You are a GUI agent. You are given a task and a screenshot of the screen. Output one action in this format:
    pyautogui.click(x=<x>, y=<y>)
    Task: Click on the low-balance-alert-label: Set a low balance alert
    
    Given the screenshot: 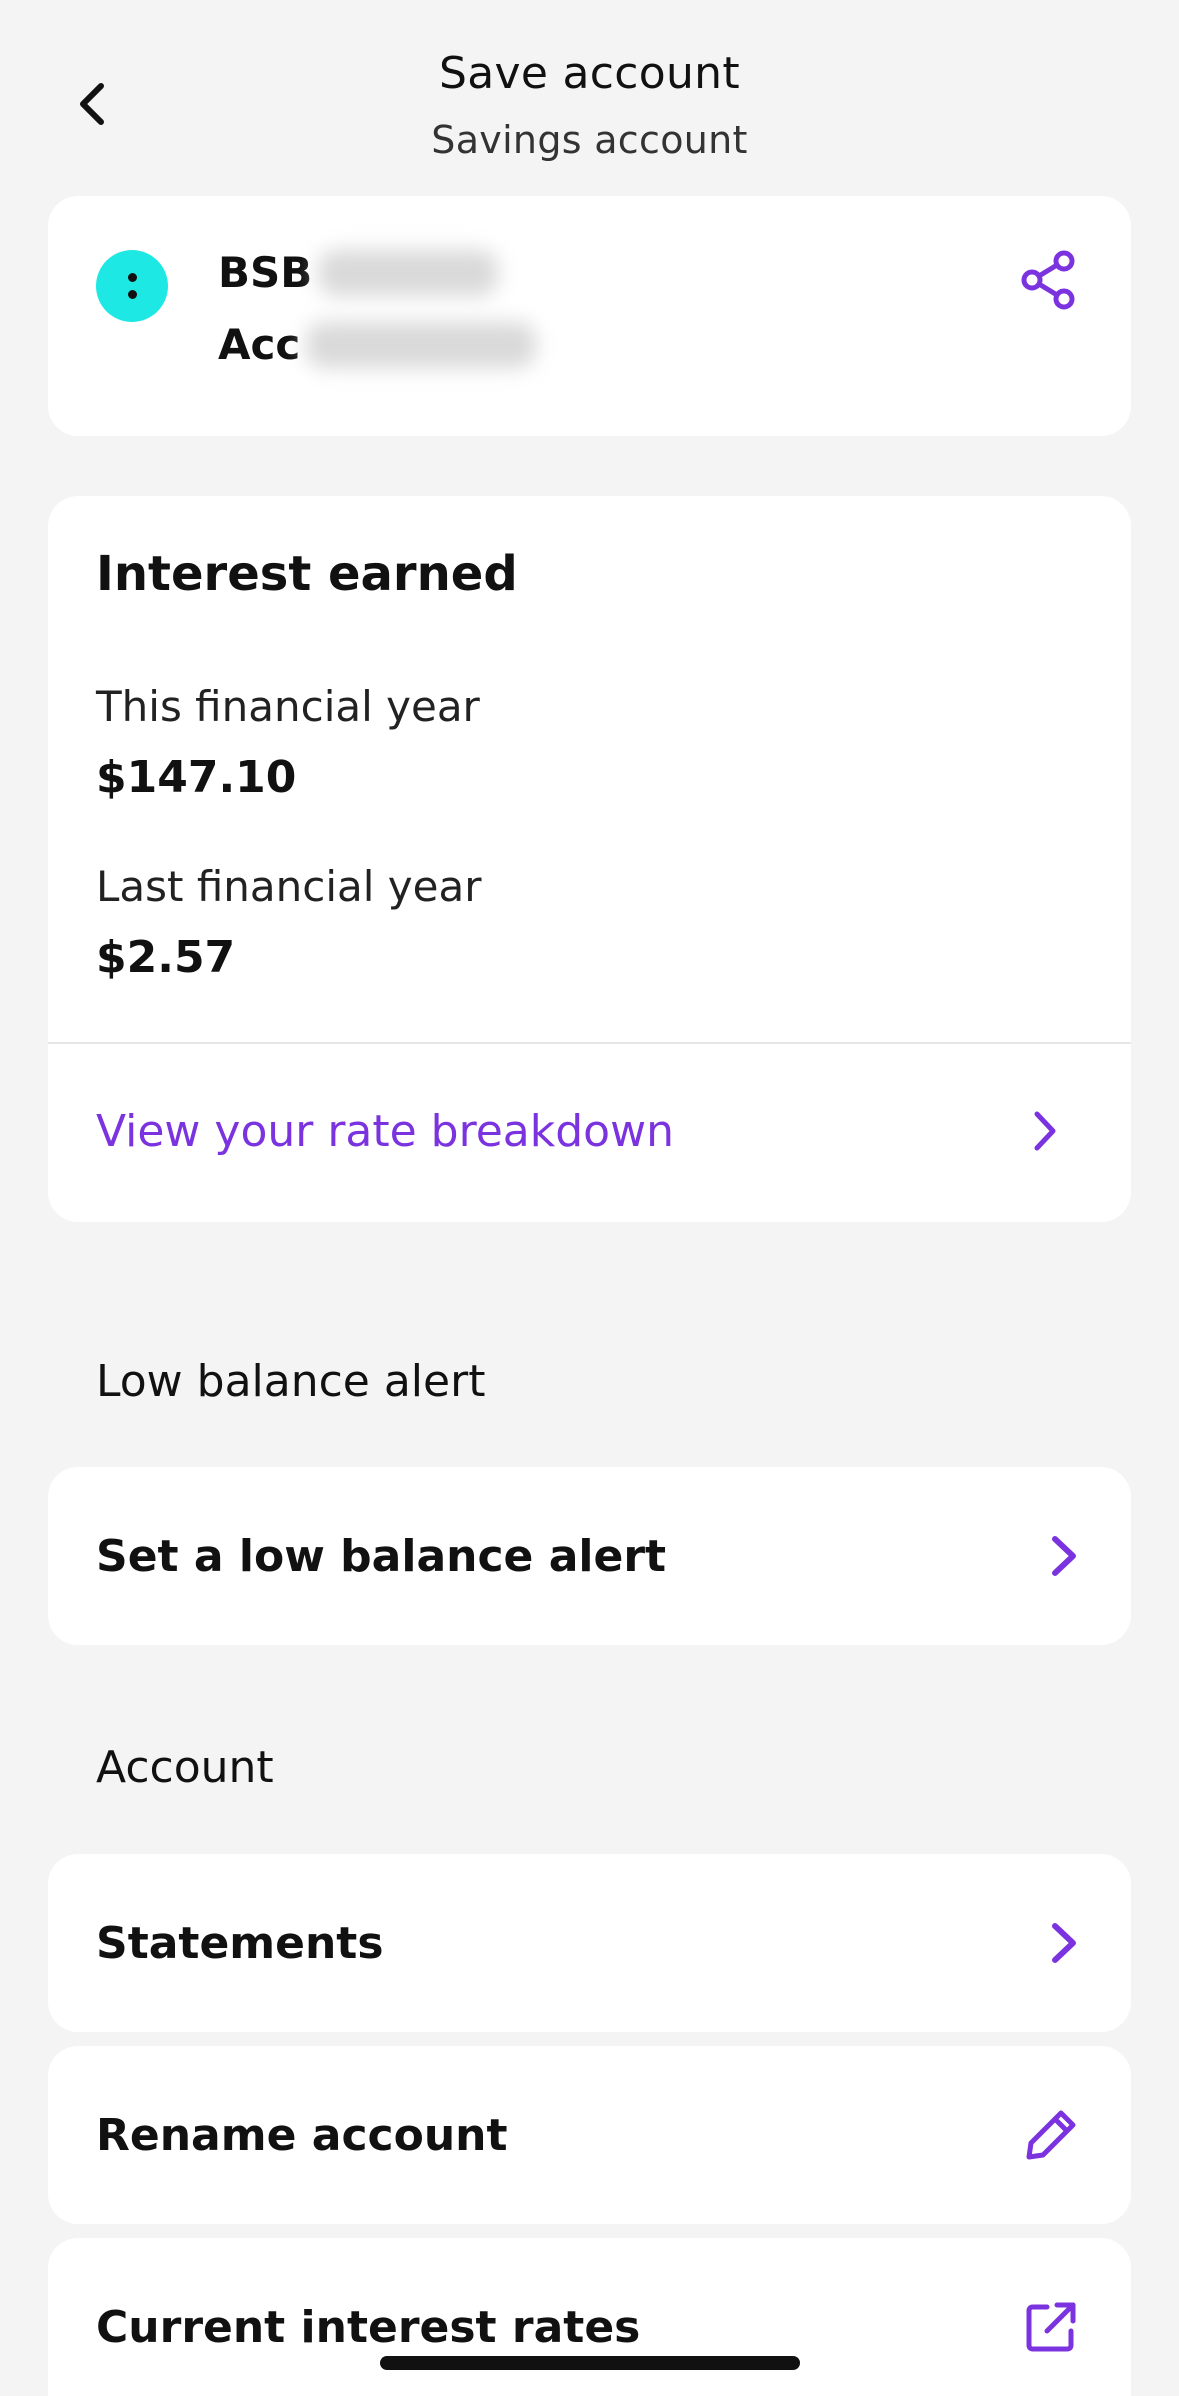 What is the action you would take?
    pyautogui.click(x=381, y=1556)
    